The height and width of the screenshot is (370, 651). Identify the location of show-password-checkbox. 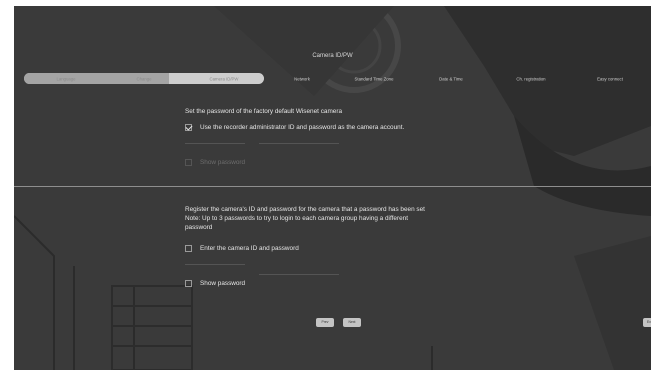
(188, 283).